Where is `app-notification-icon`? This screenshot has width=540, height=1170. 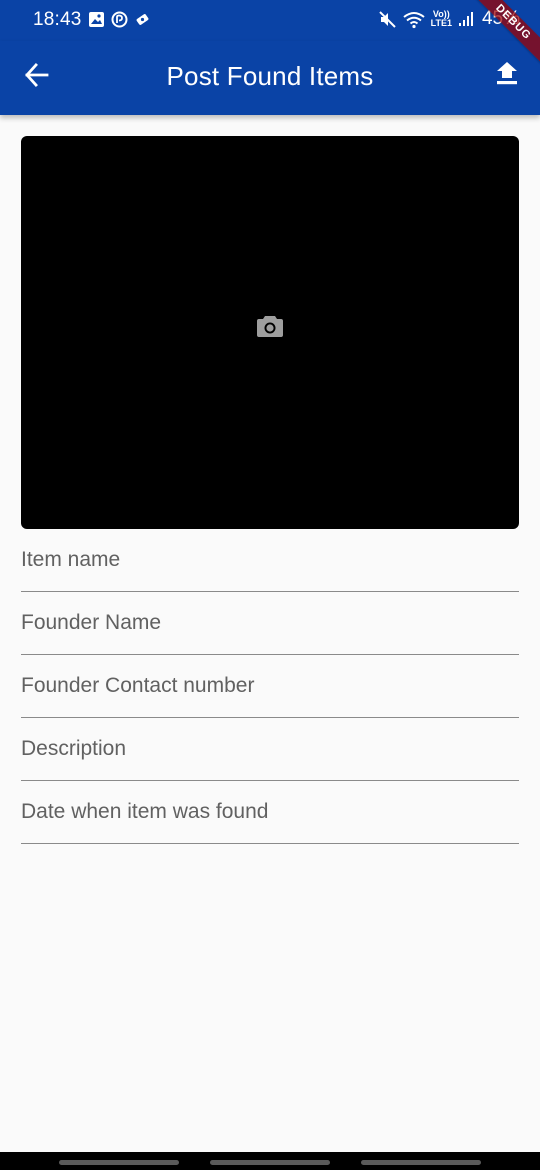 app-notification-icon is located at coordinates (119, 19).